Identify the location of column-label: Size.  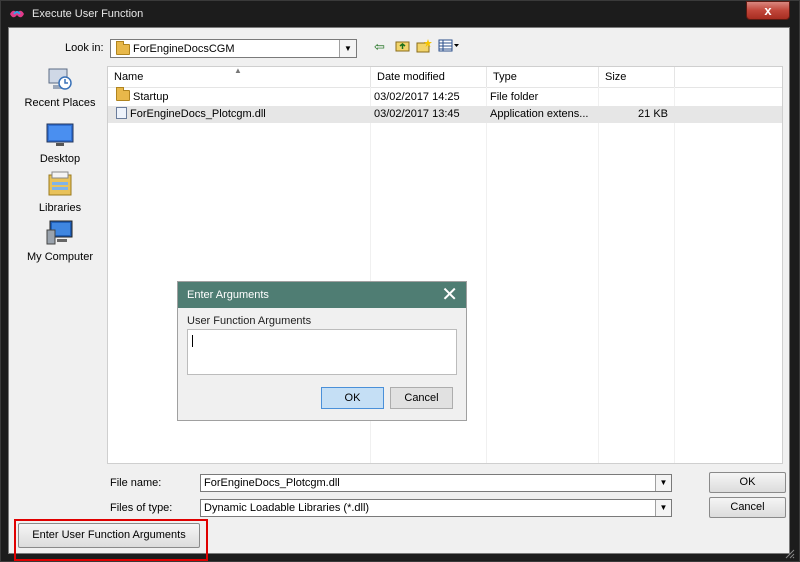
(616, 77).